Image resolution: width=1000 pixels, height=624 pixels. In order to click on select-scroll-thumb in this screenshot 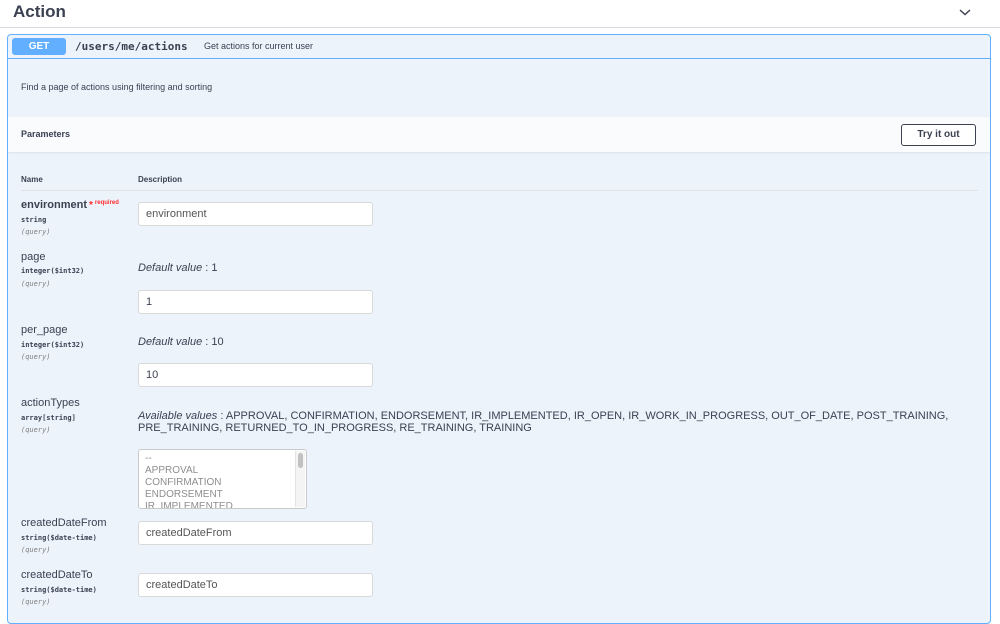, I will do `click(300, 460)`.